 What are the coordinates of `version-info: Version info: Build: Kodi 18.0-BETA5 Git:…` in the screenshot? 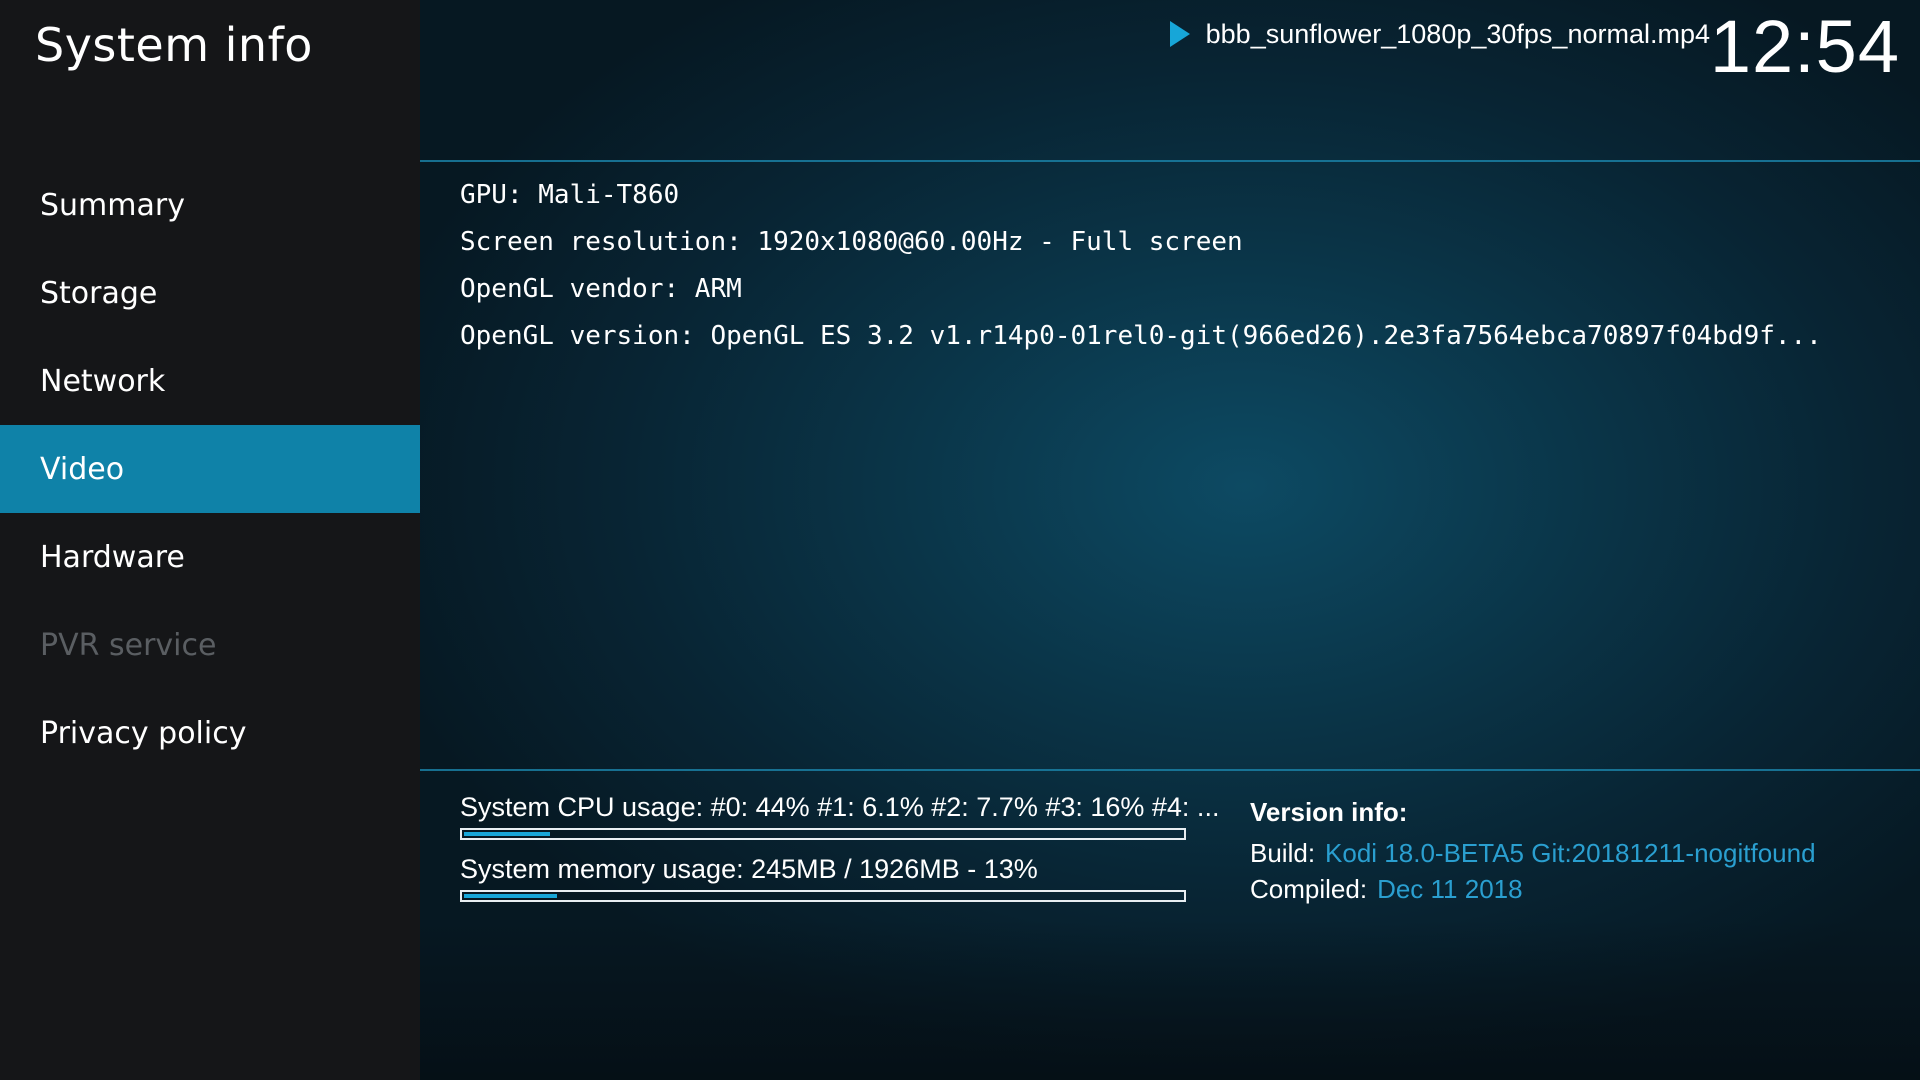 It's located at (1575, 851).